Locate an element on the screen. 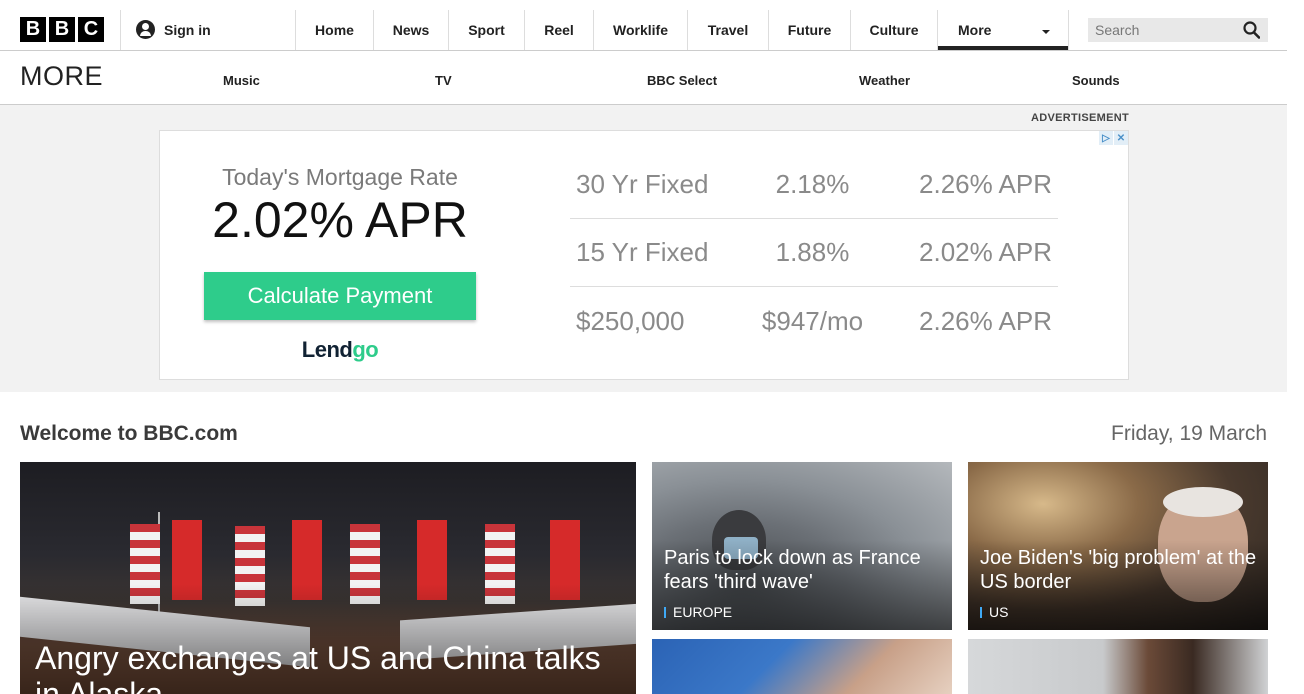 The height and width of the screenshot is (694, 1304). rate-term: 30 Yr Fixed is located at coordinates (642, 184).